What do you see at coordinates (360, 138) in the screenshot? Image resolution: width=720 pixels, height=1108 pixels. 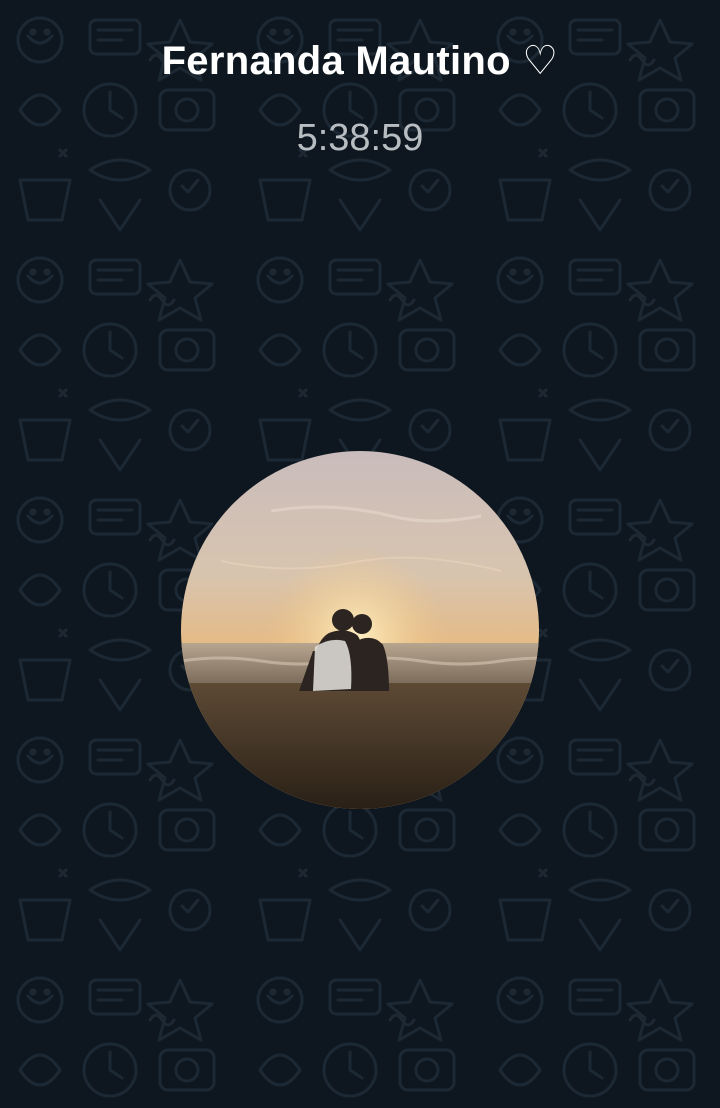 I see `call-duration-timer: 5:38:59` at bounding box center [360, 138].